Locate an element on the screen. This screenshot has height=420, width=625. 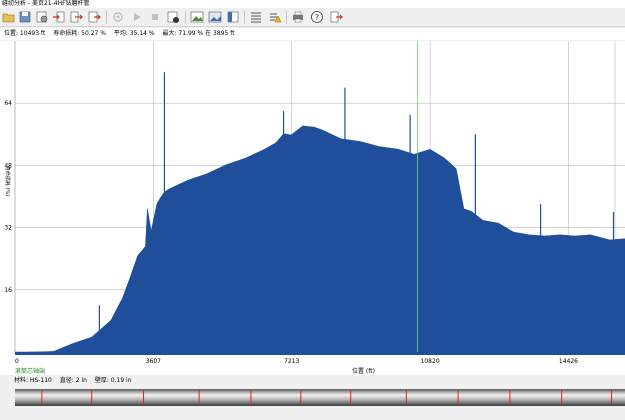
material-info: 材料: HS-110 直径: 2 in 壁厚: 0.19 in is located at coordinates (312, 381).